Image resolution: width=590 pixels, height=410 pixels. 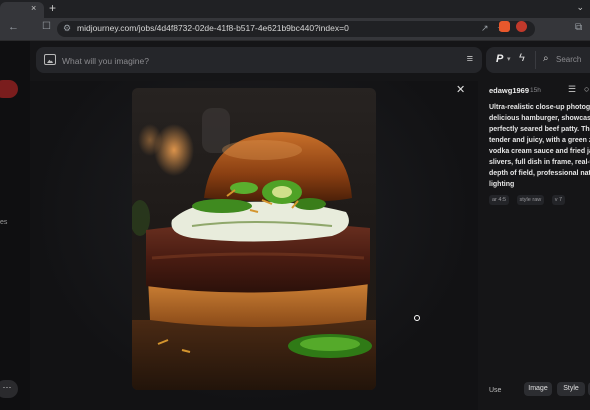 I want to click on mouse-cursor, so click(x=417, y=318).